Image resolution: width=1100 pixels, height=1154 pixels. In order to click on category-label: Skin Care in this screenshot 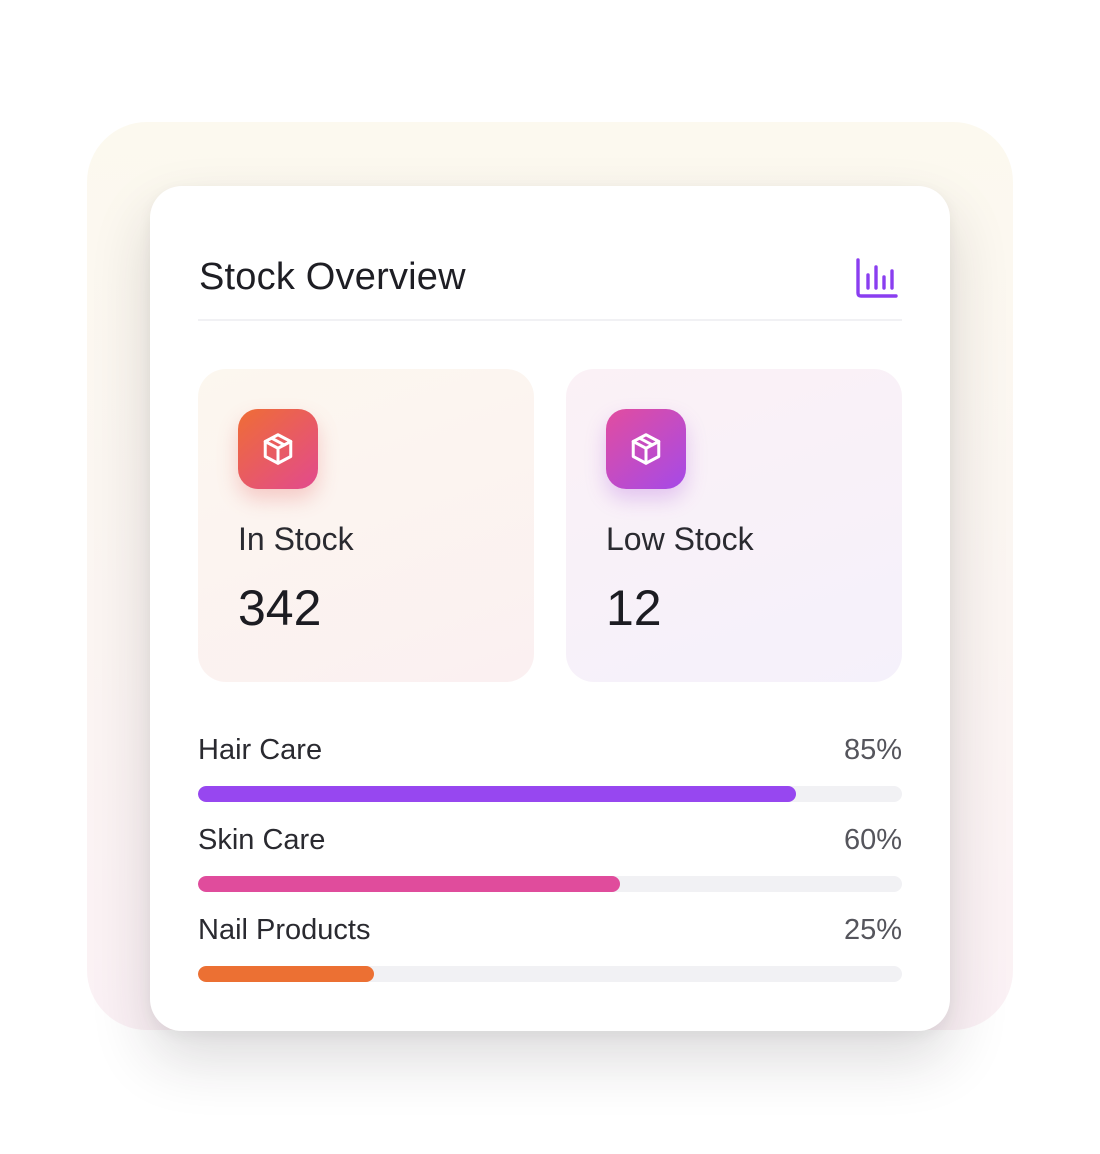, I will do `click(262, 840)`.